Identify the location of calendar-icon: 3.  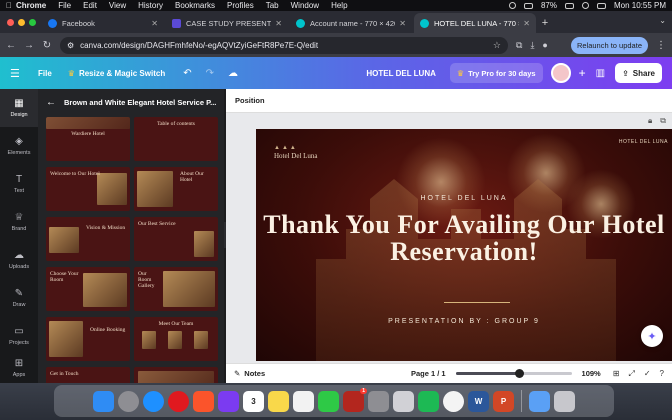
(253, 401).